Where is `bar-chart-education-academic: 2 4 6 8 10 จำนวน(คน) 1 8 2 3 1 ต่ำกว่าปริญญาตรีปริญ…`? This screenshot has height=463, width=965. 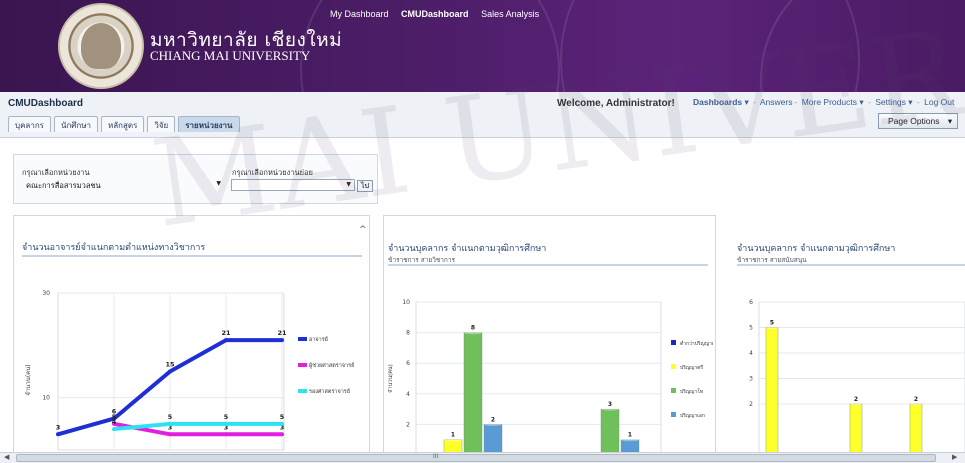
bar-chart-education-academic: 2 4 6 8 10 จำนวน(คน) 1 8 2 3 1 ต่ำกว่าปริญญาตรีปริญ… is located at coordinates (550, 376).